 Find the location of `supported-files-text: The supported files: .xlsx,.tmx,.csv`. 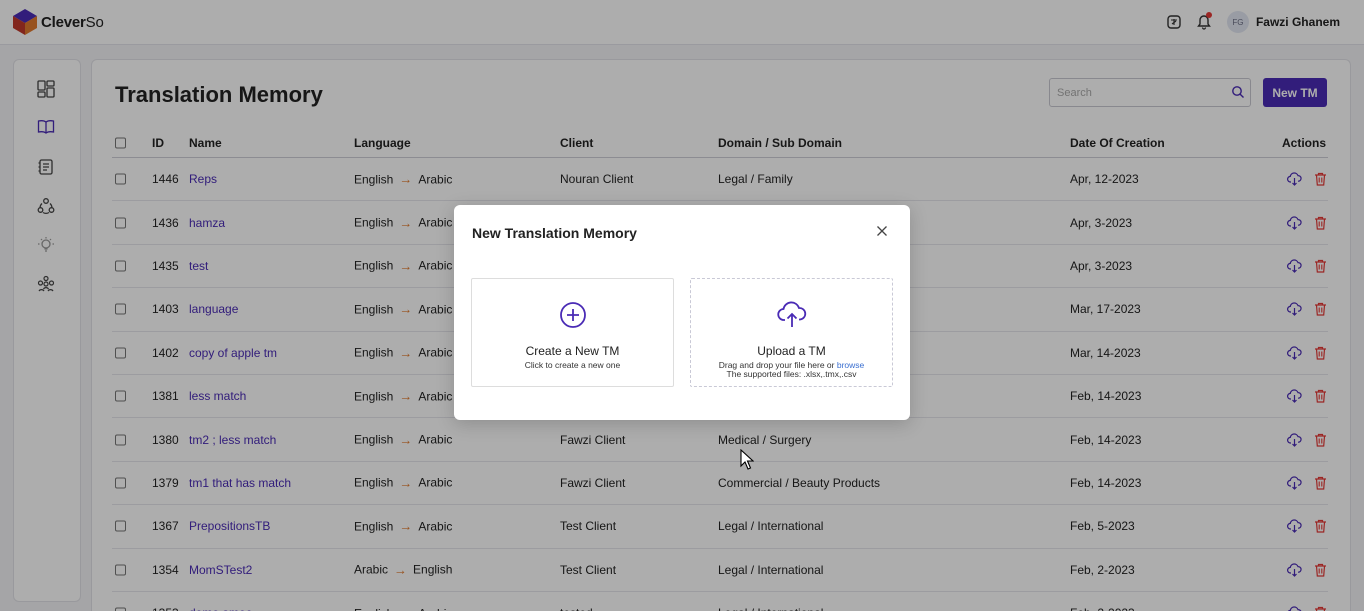

supported-files-text: The supported files: .xlsx,.tmx,.csv is located at coordinates (791, 374).